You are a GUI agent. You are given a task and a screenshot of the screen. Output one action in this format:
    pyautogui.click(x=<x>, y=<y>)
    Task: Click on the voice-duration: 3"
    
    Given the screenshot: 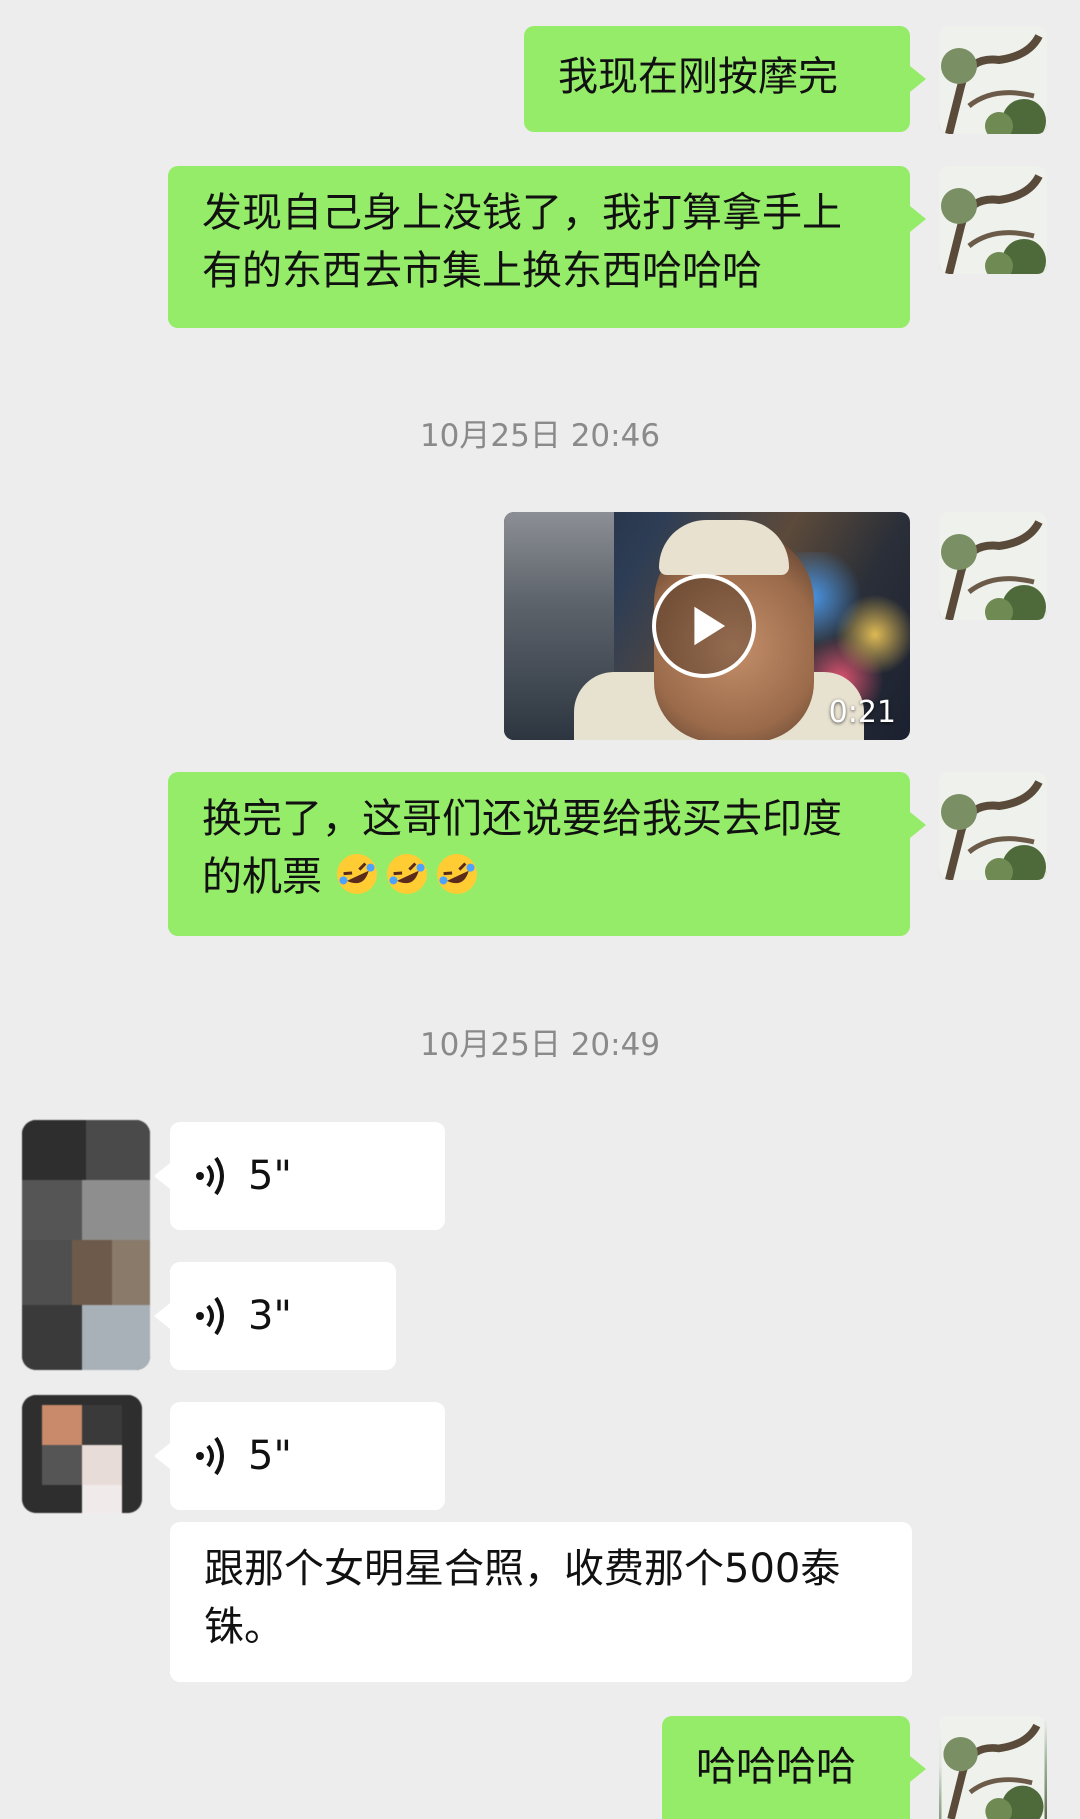 What is the action you would take?
    pyautogui.click(x=270, y=1316)
    